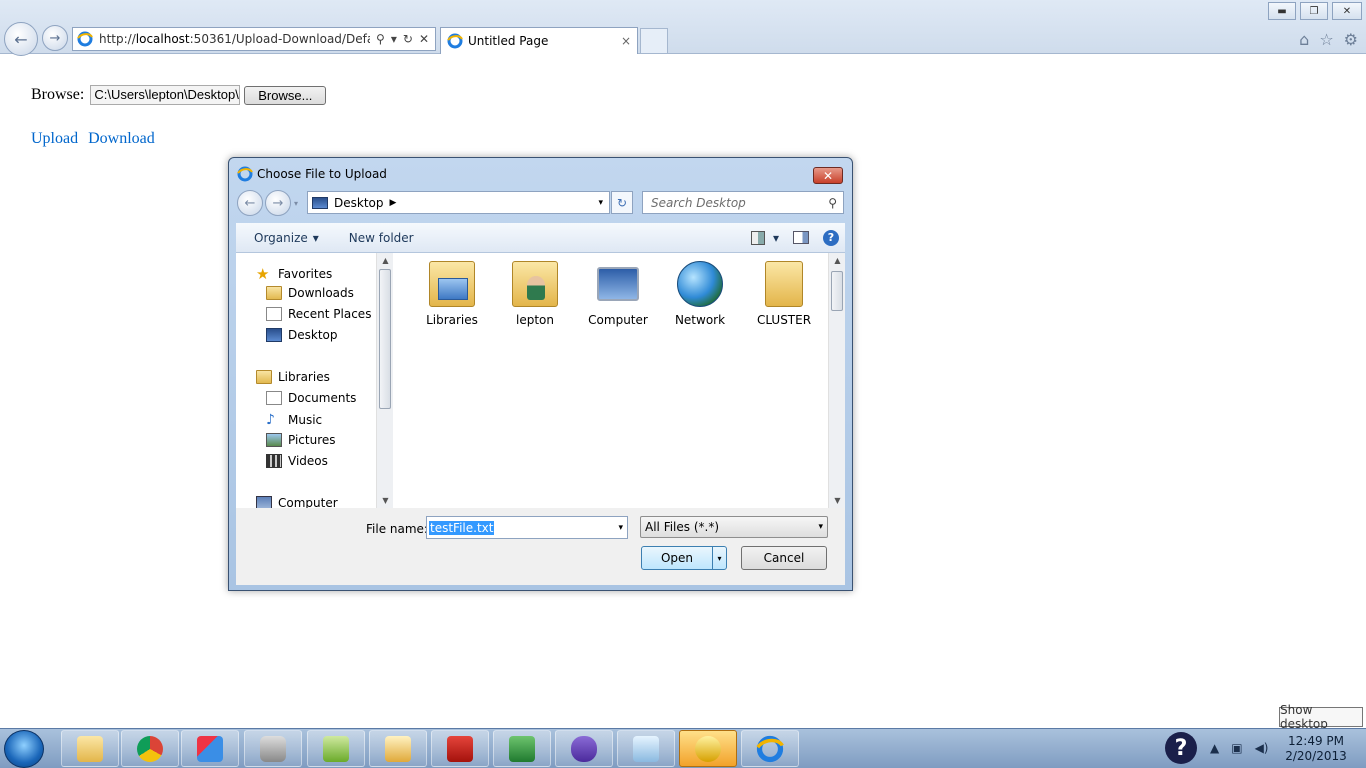  Describe the element at coordinates (535, 294) in the screenshot. I see `file-item-lepton: lepton` at that location.